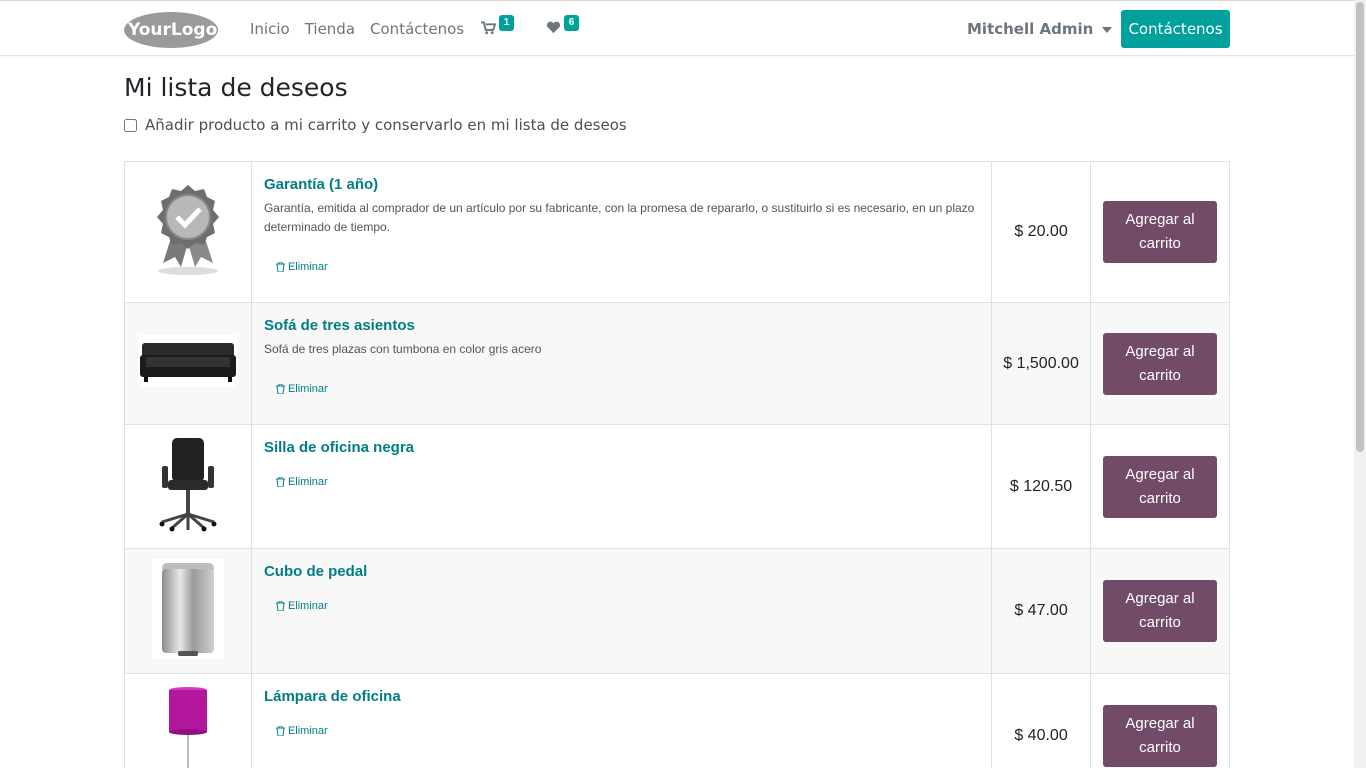 Image resolution: width=1366 pixels, height=768 pixels. I want to click on page-scrollbar, so click(1360, 384).